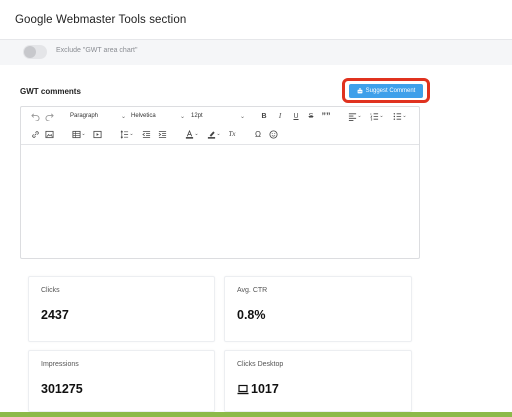 This screenshot has height=417, width=512. I want to click on outdent-button, so click(146, 134).